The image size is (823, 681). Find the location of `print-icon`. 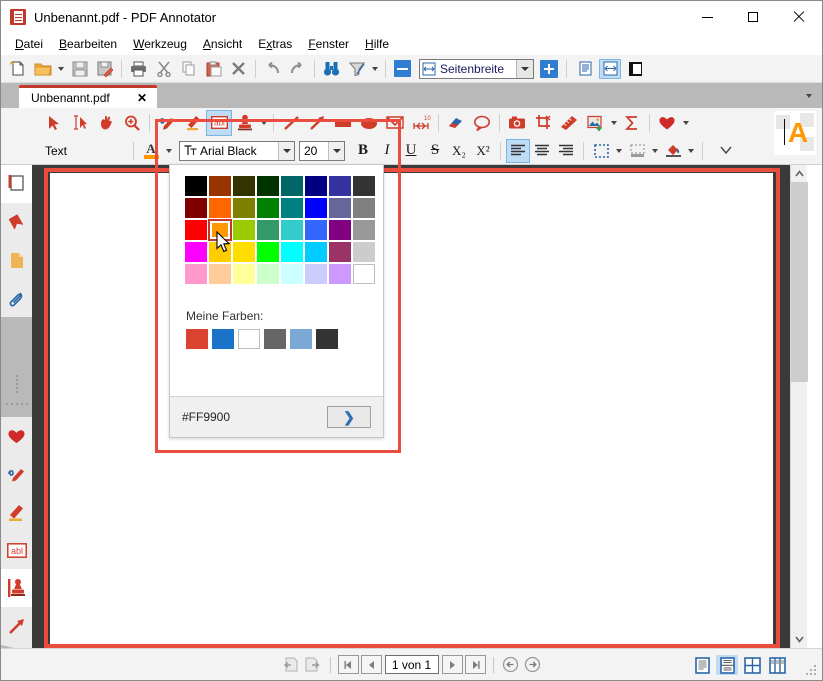

print-icon is located at coordinates (138, 69).